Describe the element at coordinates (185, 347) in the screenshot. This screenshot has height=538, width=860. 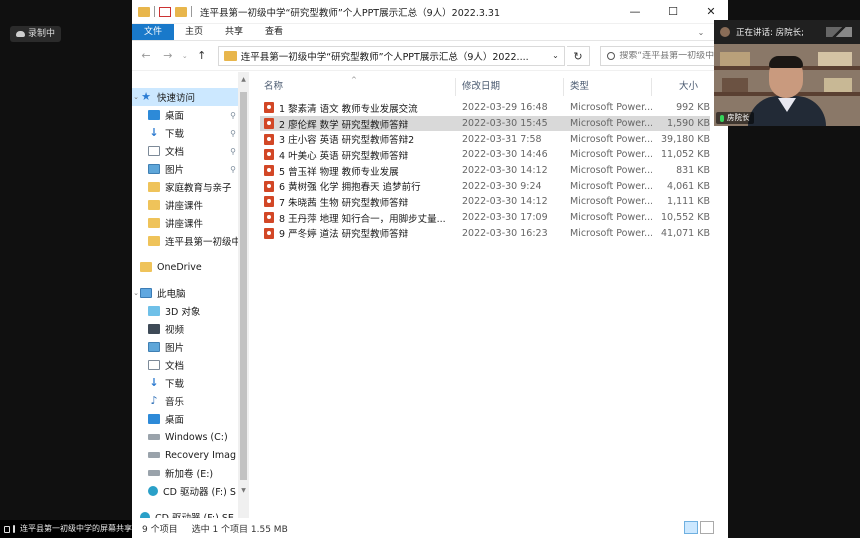
I see `sidebar-item: 图片` at that location.